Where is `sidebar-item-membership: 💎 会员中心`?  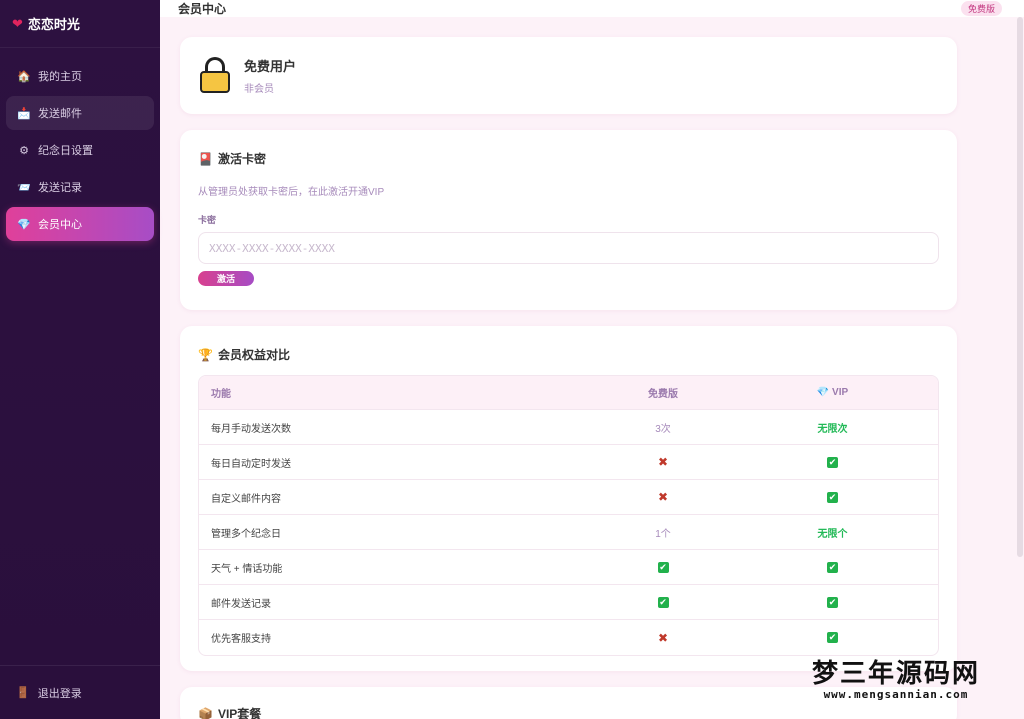
sidebar-item-membership: 💎 会员中心 is located at coordinates (80, 224).